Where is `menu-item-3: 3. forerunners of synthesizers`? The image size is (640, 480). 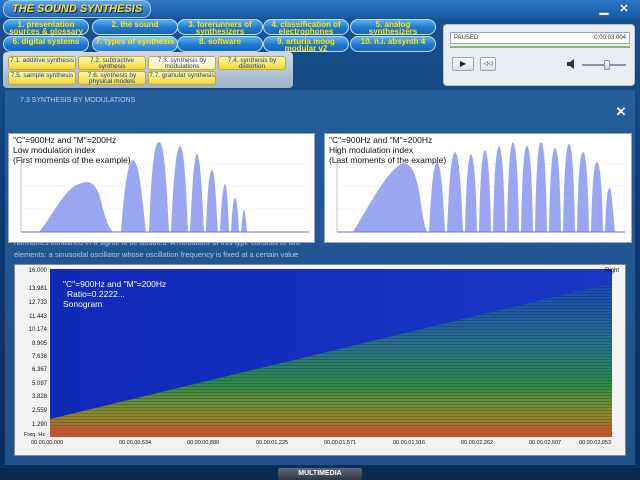 menu-item-3: 3. forerunners of synthesizers is located at coordinates (220, 27).